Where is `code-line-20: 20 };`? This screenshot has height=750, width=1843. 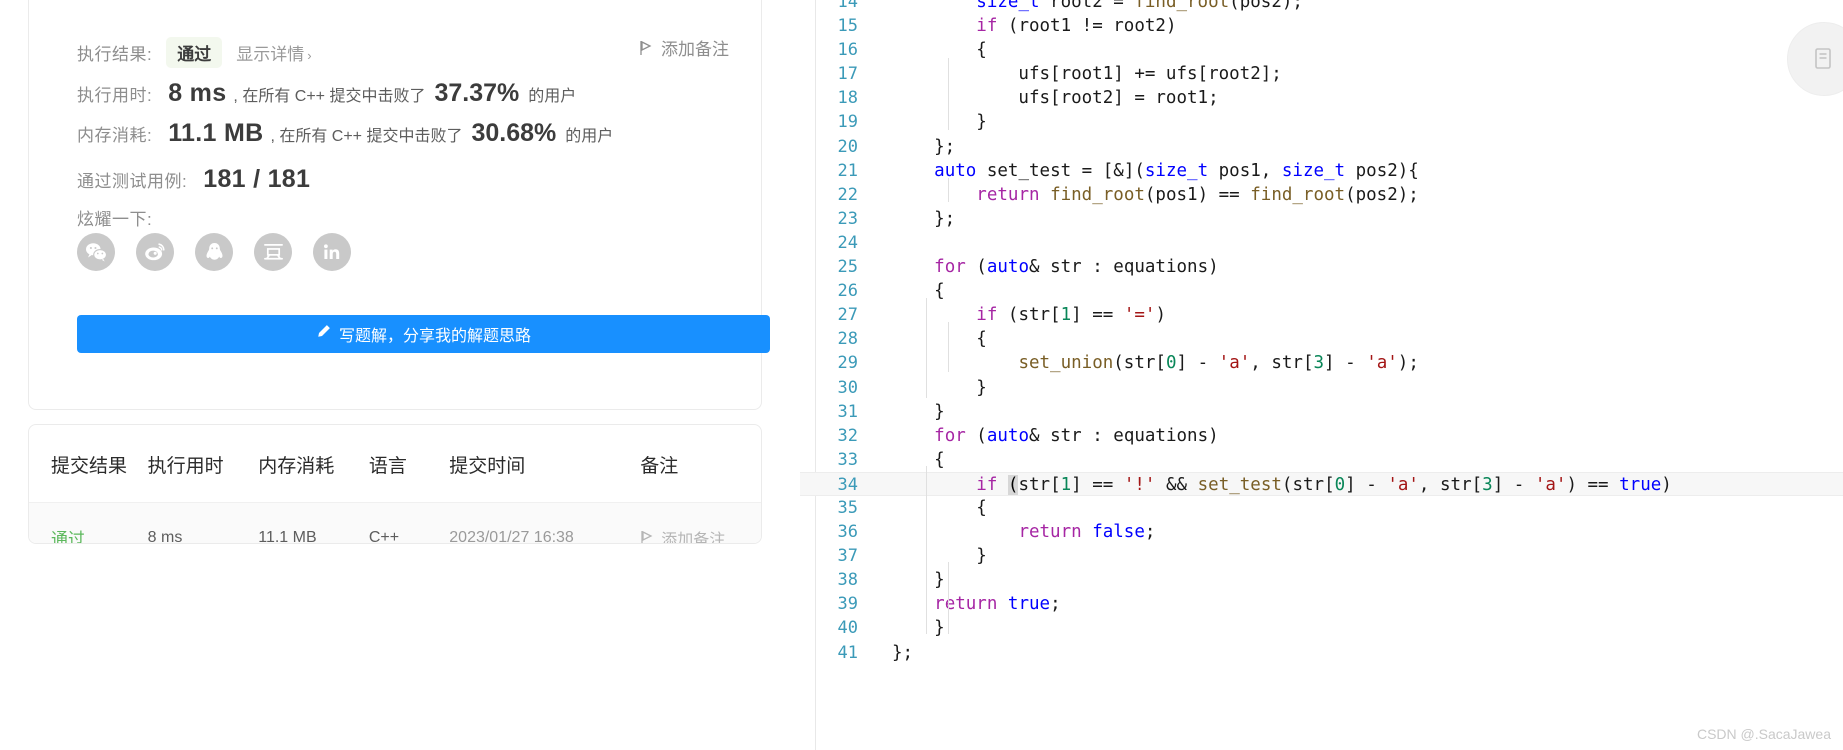
code-line-20: 20 }; is located at coordinates (1321, 147).